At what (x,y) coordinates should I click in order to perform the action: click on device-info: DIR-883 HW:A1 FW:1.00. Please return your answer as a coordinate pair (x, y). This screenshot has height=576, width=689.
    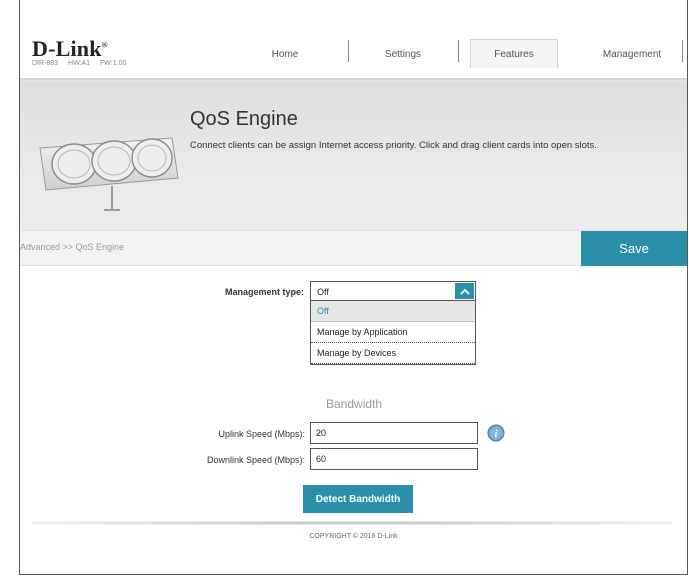
    Looking at the image, I should click on (83, 63).